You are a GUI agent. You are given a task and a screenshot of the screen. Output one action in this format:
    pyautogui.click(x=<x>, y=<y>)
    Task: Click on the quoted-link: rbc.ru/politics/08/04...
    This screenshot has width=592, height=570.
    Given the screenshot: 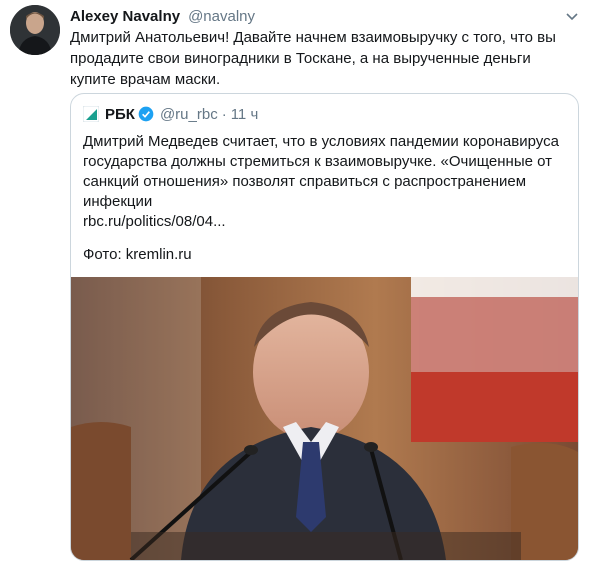 What is the action you would take?
    pyautogui.click(x=327, y=222)
    